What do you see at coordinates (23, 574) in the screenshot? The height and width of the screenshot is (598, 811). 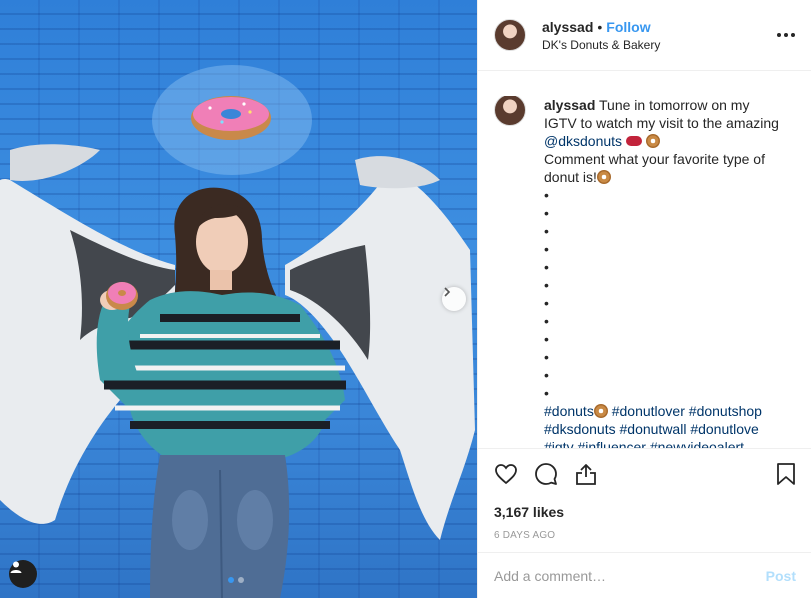 I see `user-tag-button` at bounding box center [23, 574].